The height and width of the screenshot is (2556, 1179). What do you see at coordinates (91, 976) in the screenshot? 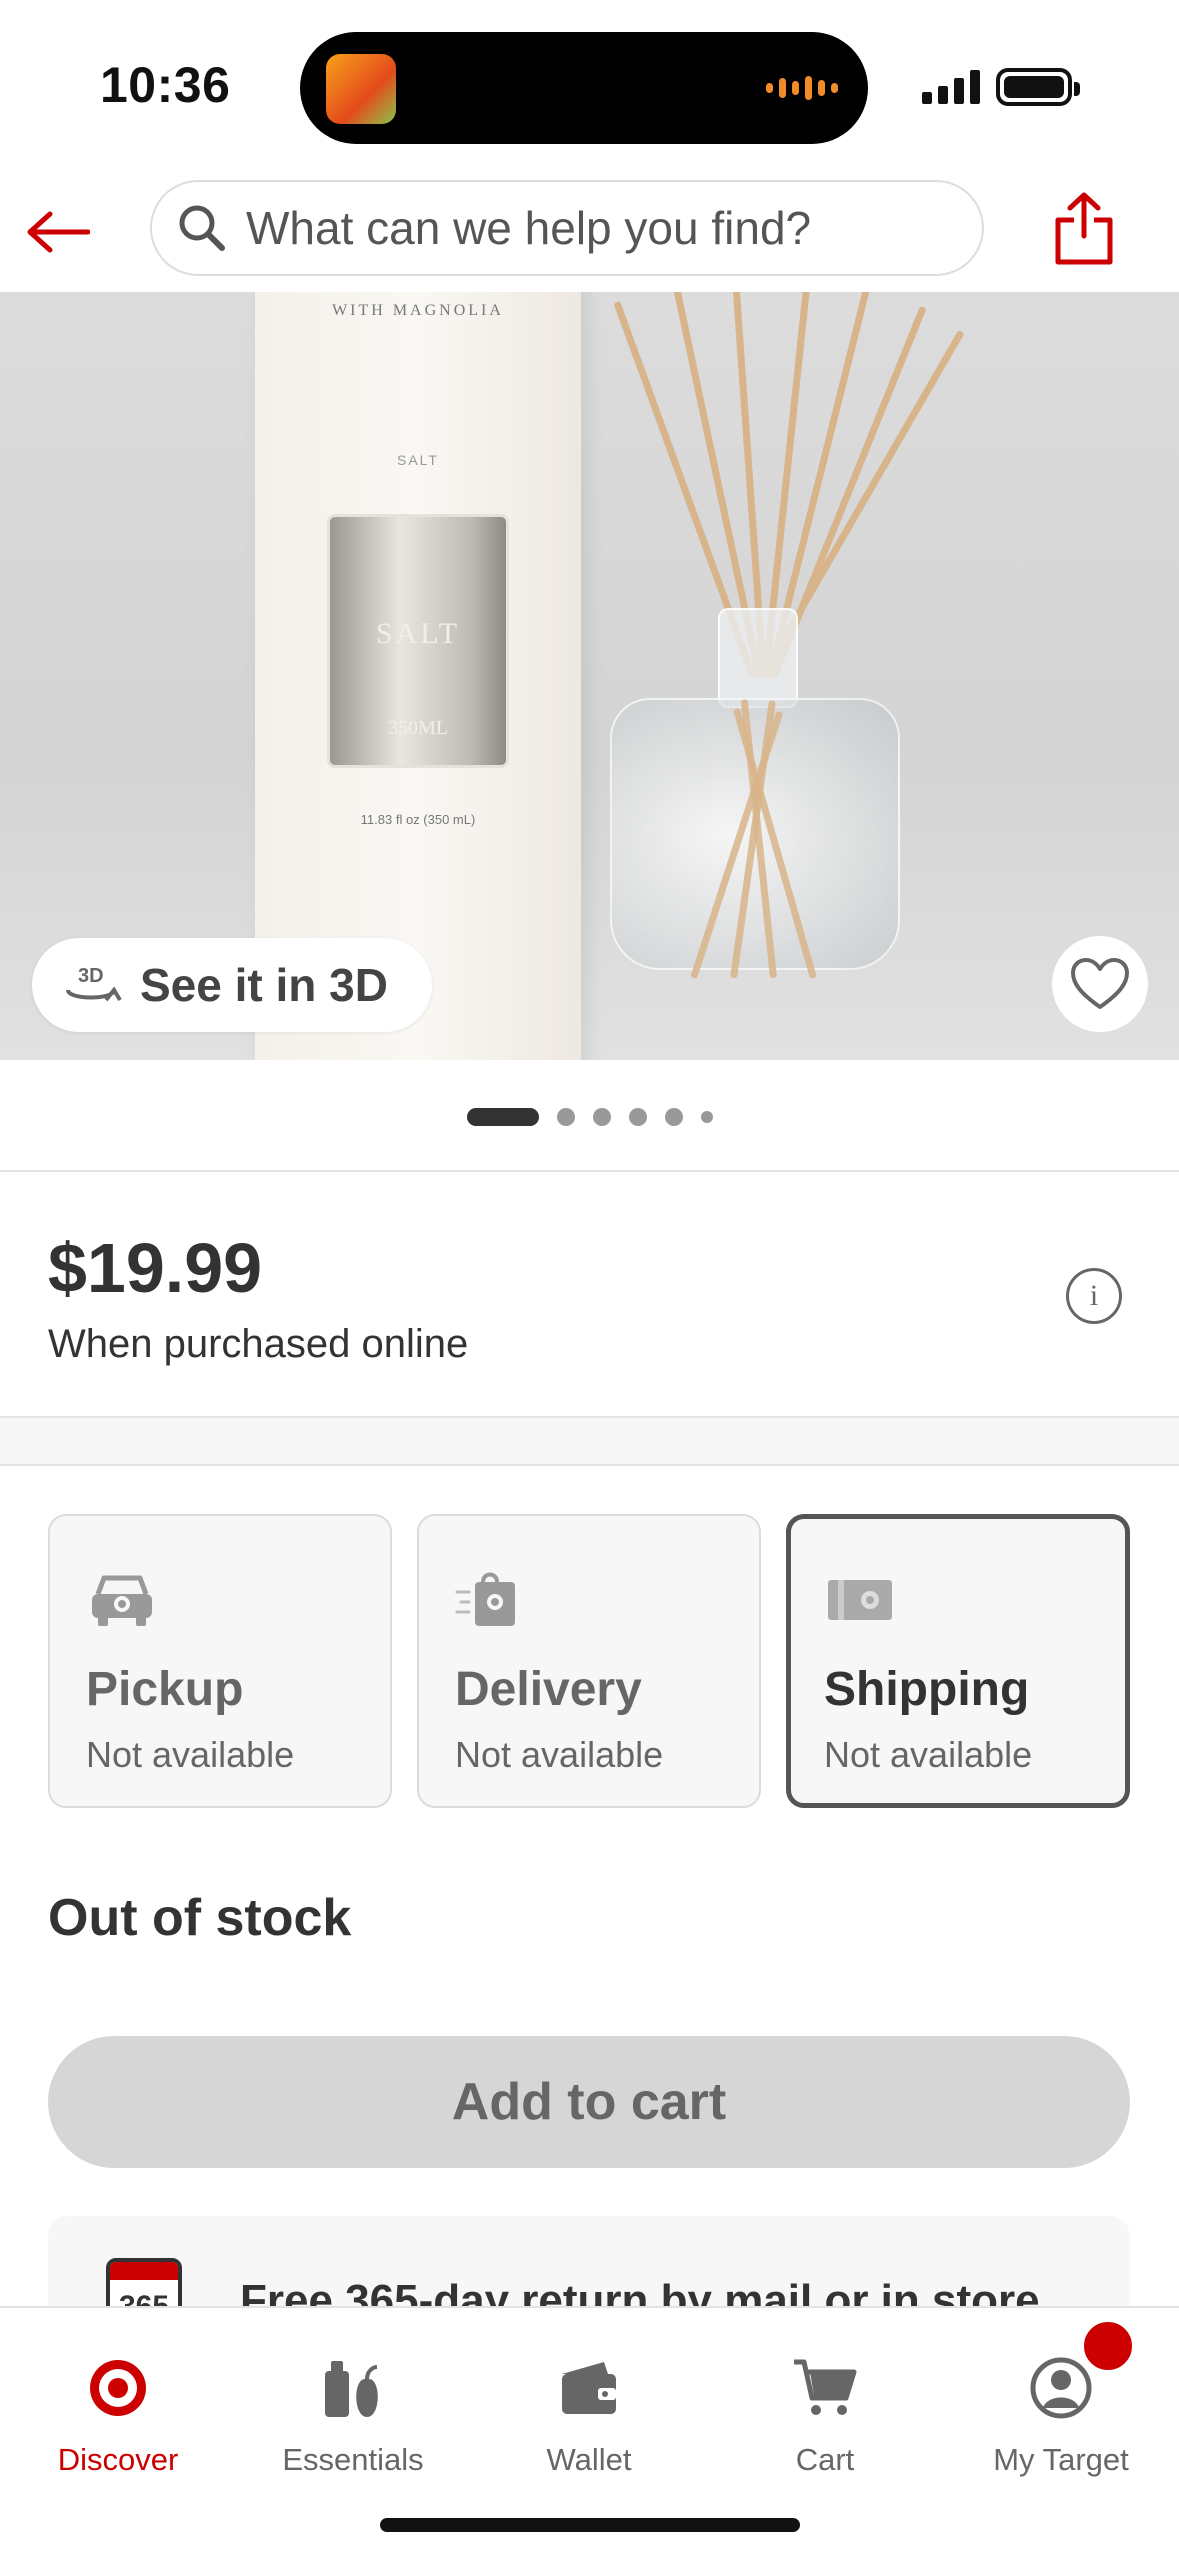
I see `svg-text: 3D` at bounding box center [91, 976].